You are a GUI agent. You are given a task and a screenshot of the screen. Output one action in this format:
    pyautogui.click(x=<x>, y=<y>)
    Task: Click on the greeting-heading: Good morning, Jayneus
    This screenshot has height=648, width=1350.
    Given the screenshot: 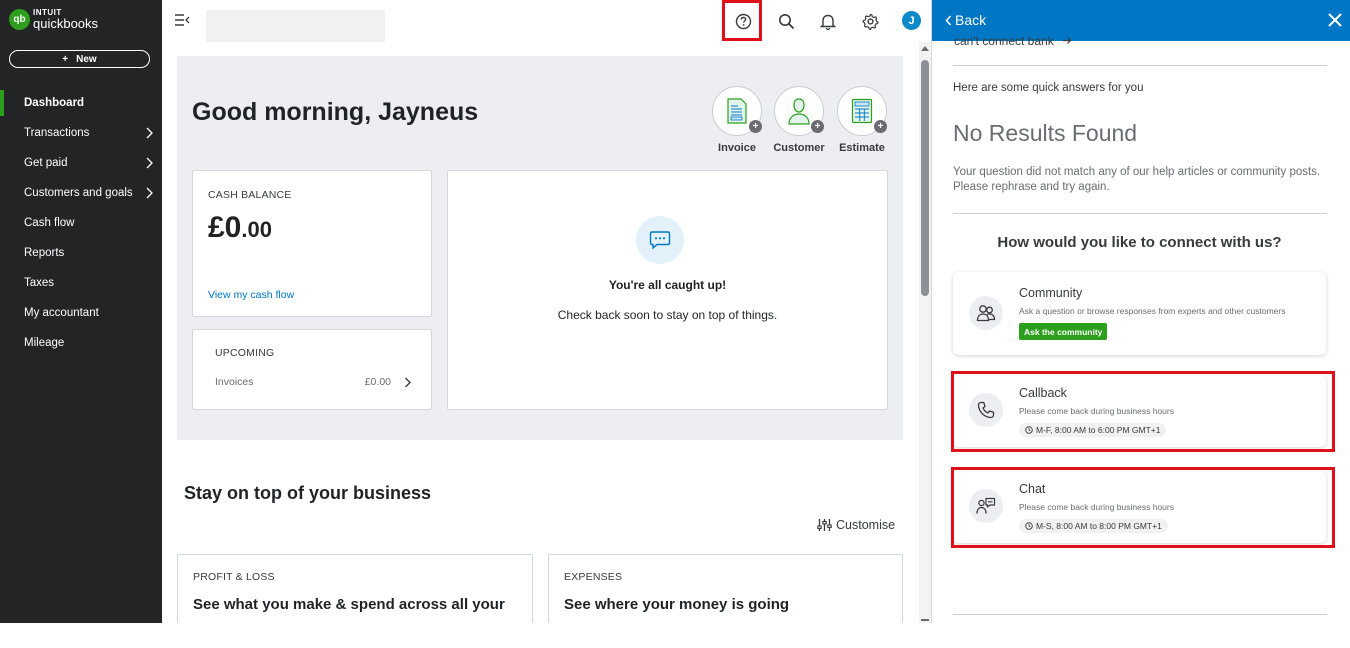 What is the action you would take?
    pyautogui.click(x=335, y=112)
    